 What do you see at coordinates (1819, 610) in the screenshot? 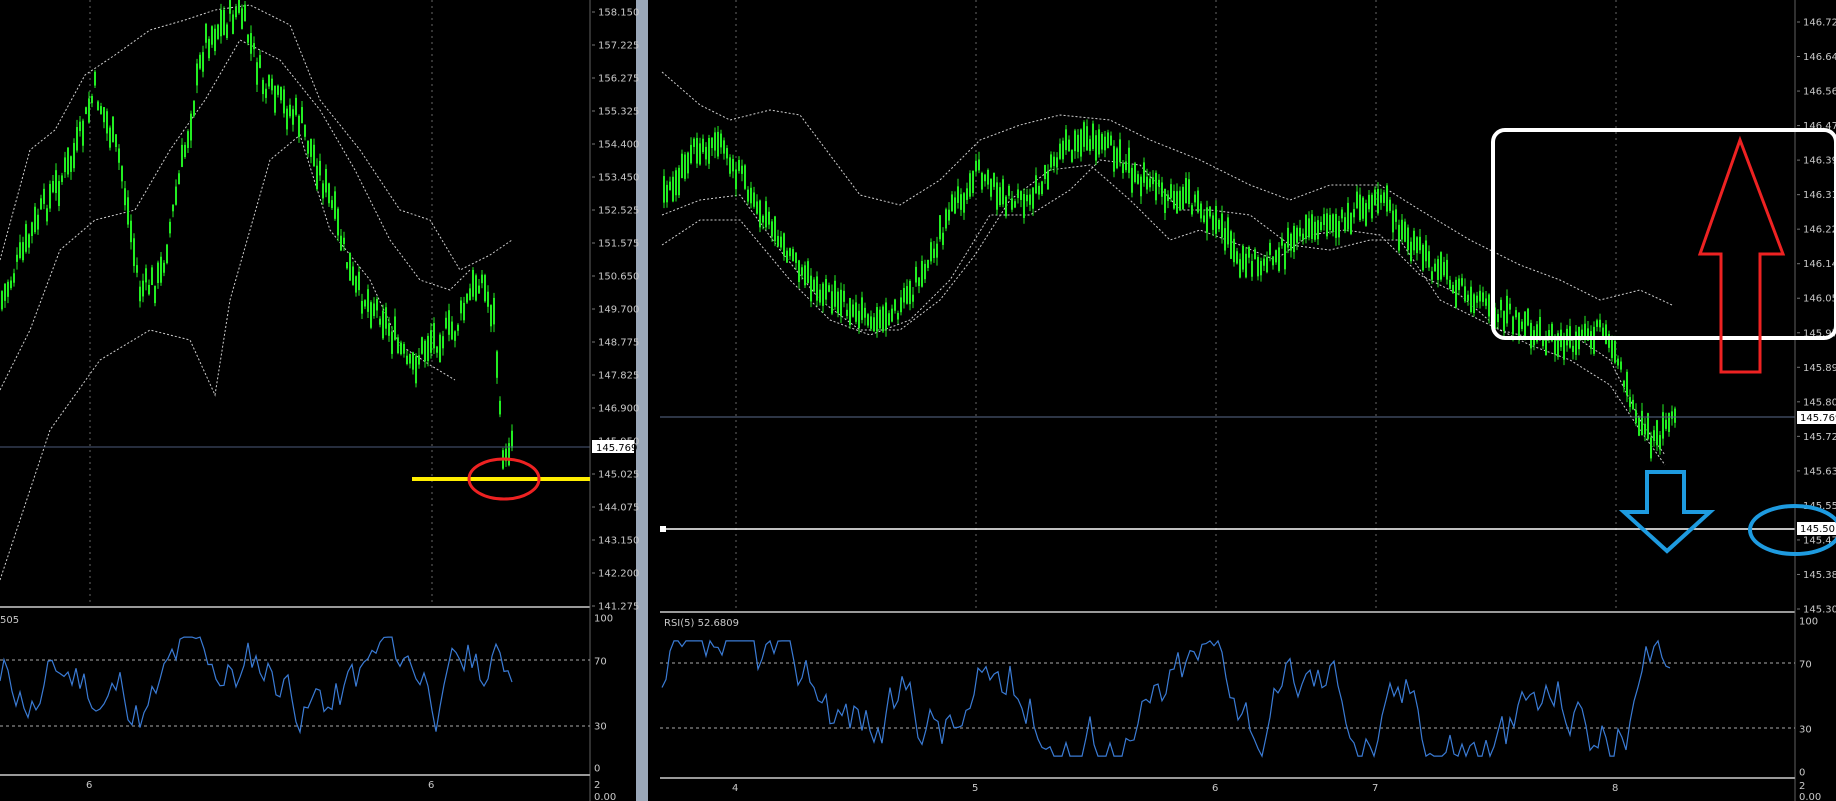
I see `price-axis-label: 145.305` at bounding box center [1819, 610].